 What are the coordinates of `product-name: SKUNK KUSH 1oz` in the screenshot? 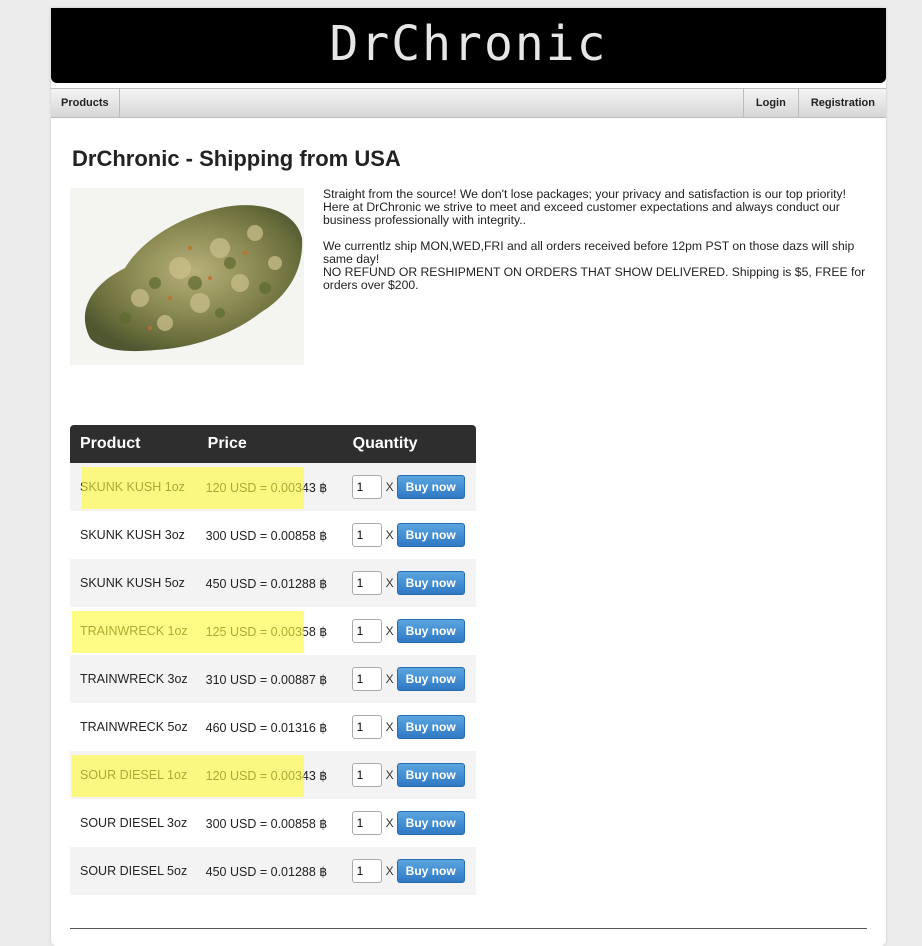 It's located at (134, 487).